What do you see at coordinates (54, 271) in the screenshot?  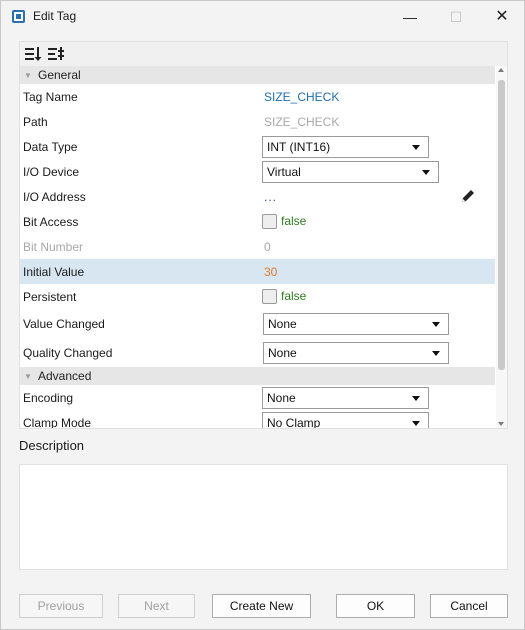 I see `property-name: Initial Value` at bounding box center [54, 271].